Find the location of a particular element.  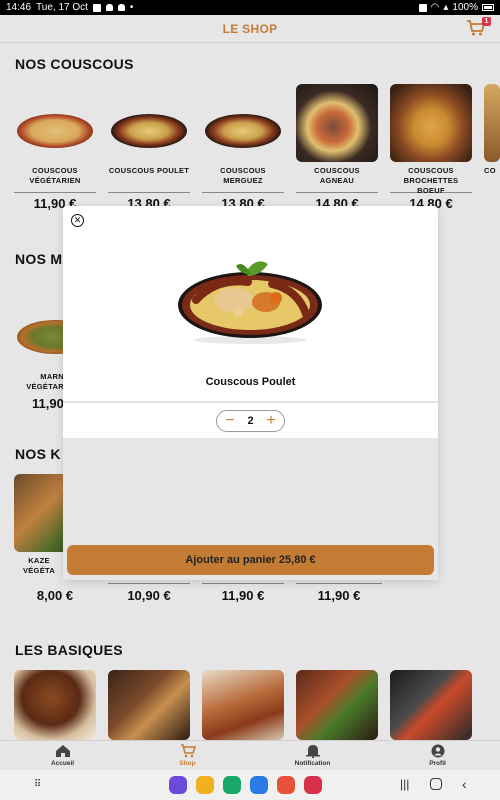

messages-app-icon is located at coordinates (259, 785).